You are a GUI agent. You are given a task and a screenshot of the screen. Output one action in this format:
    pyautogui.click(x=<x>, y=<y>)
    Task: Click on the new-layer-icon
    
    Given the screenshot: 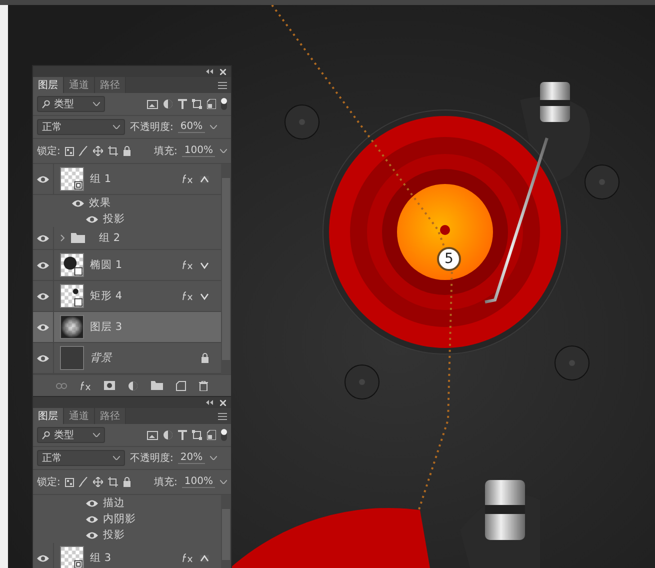 What is the action you would take?
    pyautogui.click(x=181, y=385)
    